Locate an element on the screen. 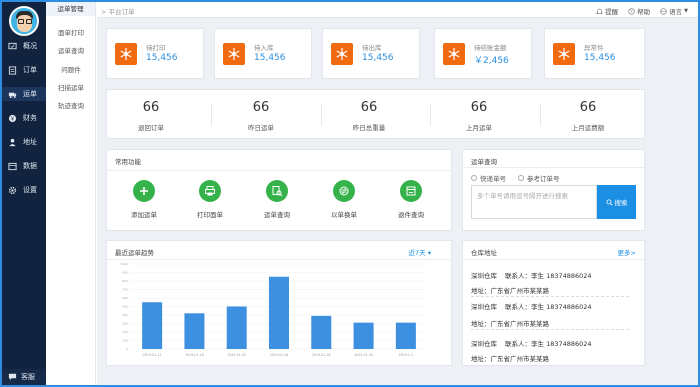  nav-item-finance: ¥ 财务 is located at coordinates (24, 118).